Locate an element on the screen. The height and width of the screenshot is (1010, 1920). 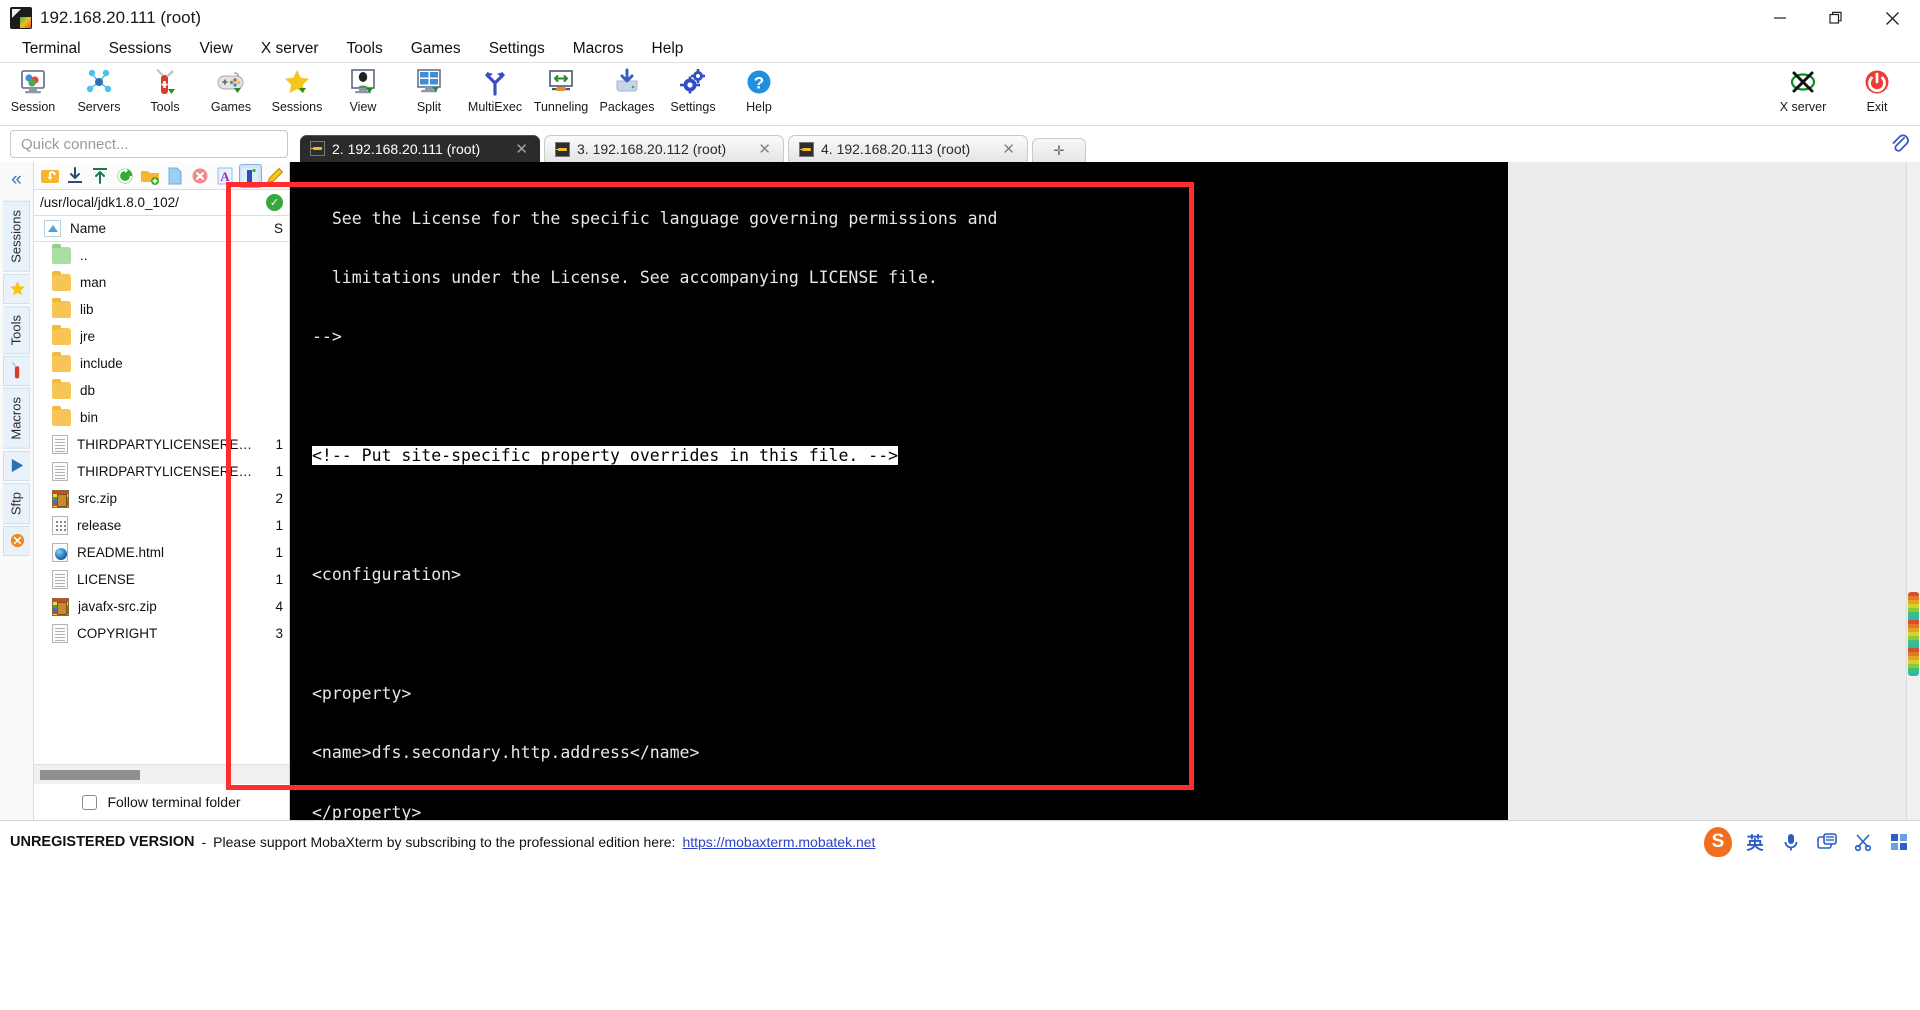
mobaxterm-link: https://mobaxterm.mobatek.net is located at coordinates (778, 842).